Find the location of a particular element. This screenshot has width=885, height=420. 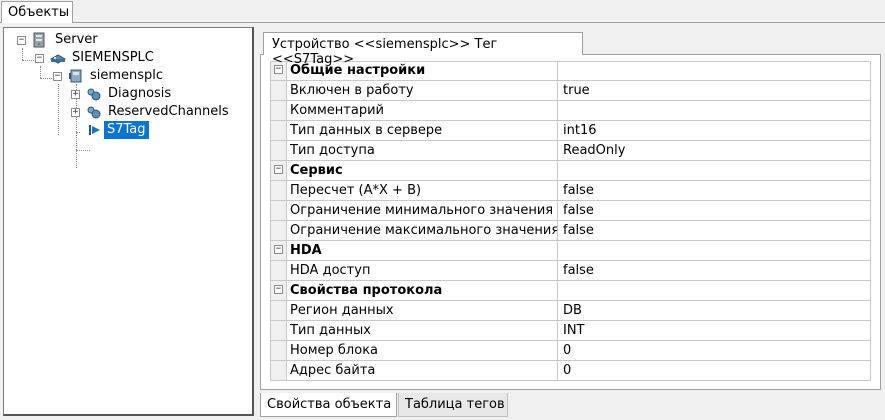

property-category-row: − HDA is located at coordinates (570, 251).